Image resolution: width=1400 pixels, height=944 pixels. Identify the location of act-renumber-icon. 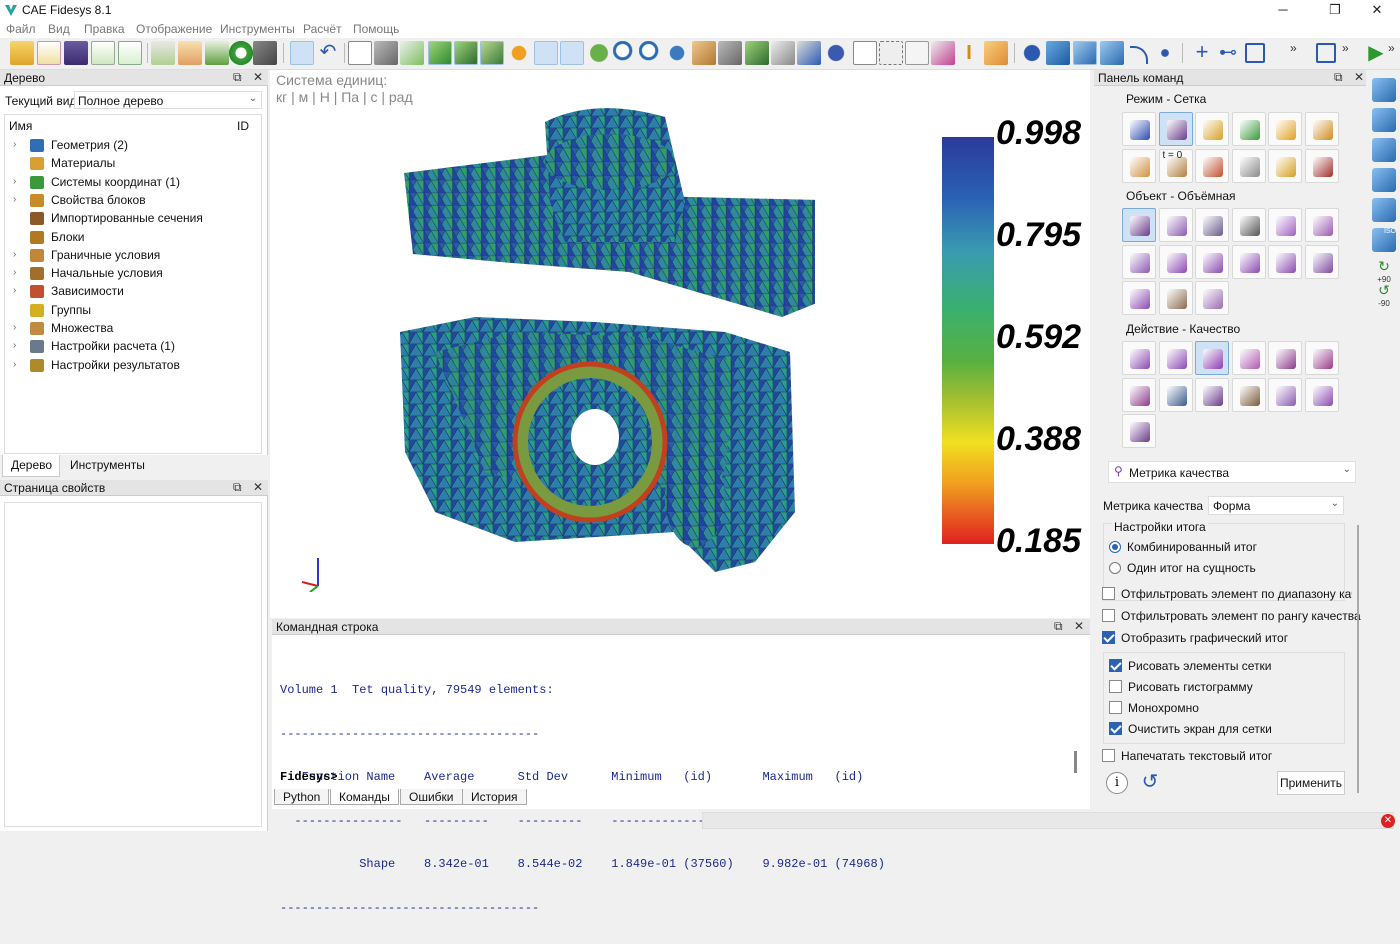
(1175, 394).